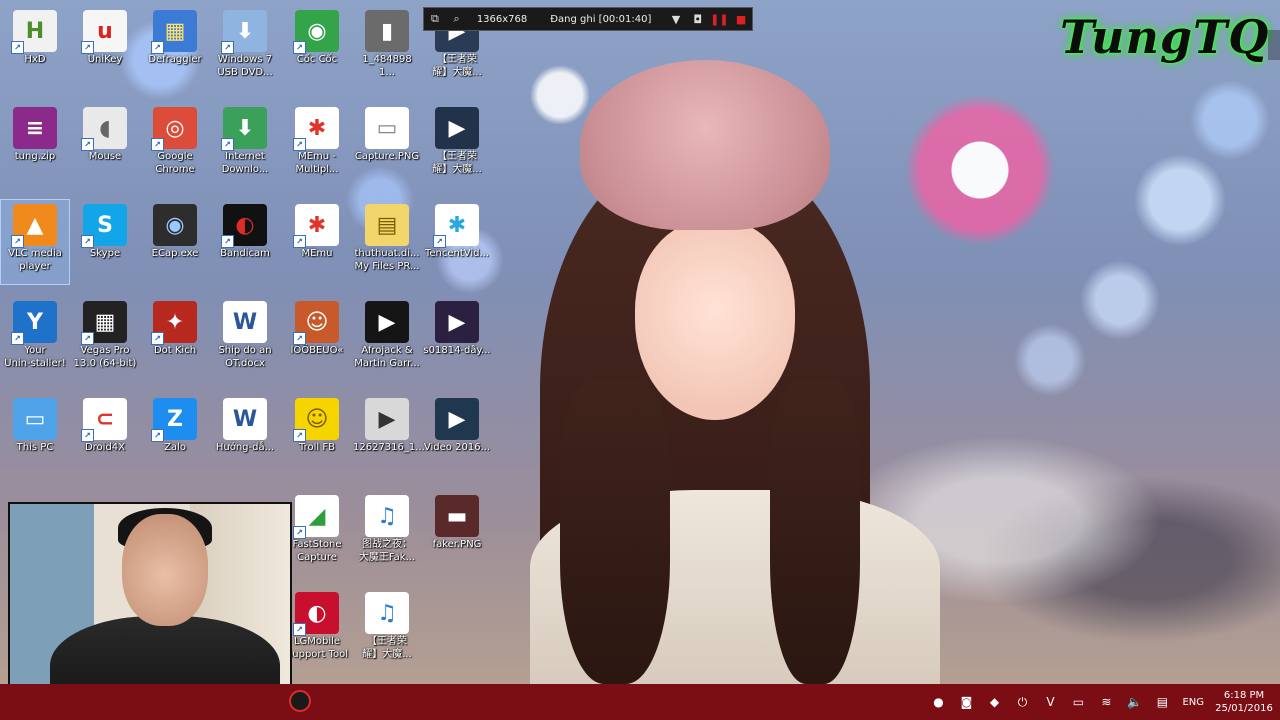 The image size is (1280, 720). What do you see at coordinates (966, 702) in the screenshot?
I see `app-tray-icon: ◙` at bounding box center [966, 702].